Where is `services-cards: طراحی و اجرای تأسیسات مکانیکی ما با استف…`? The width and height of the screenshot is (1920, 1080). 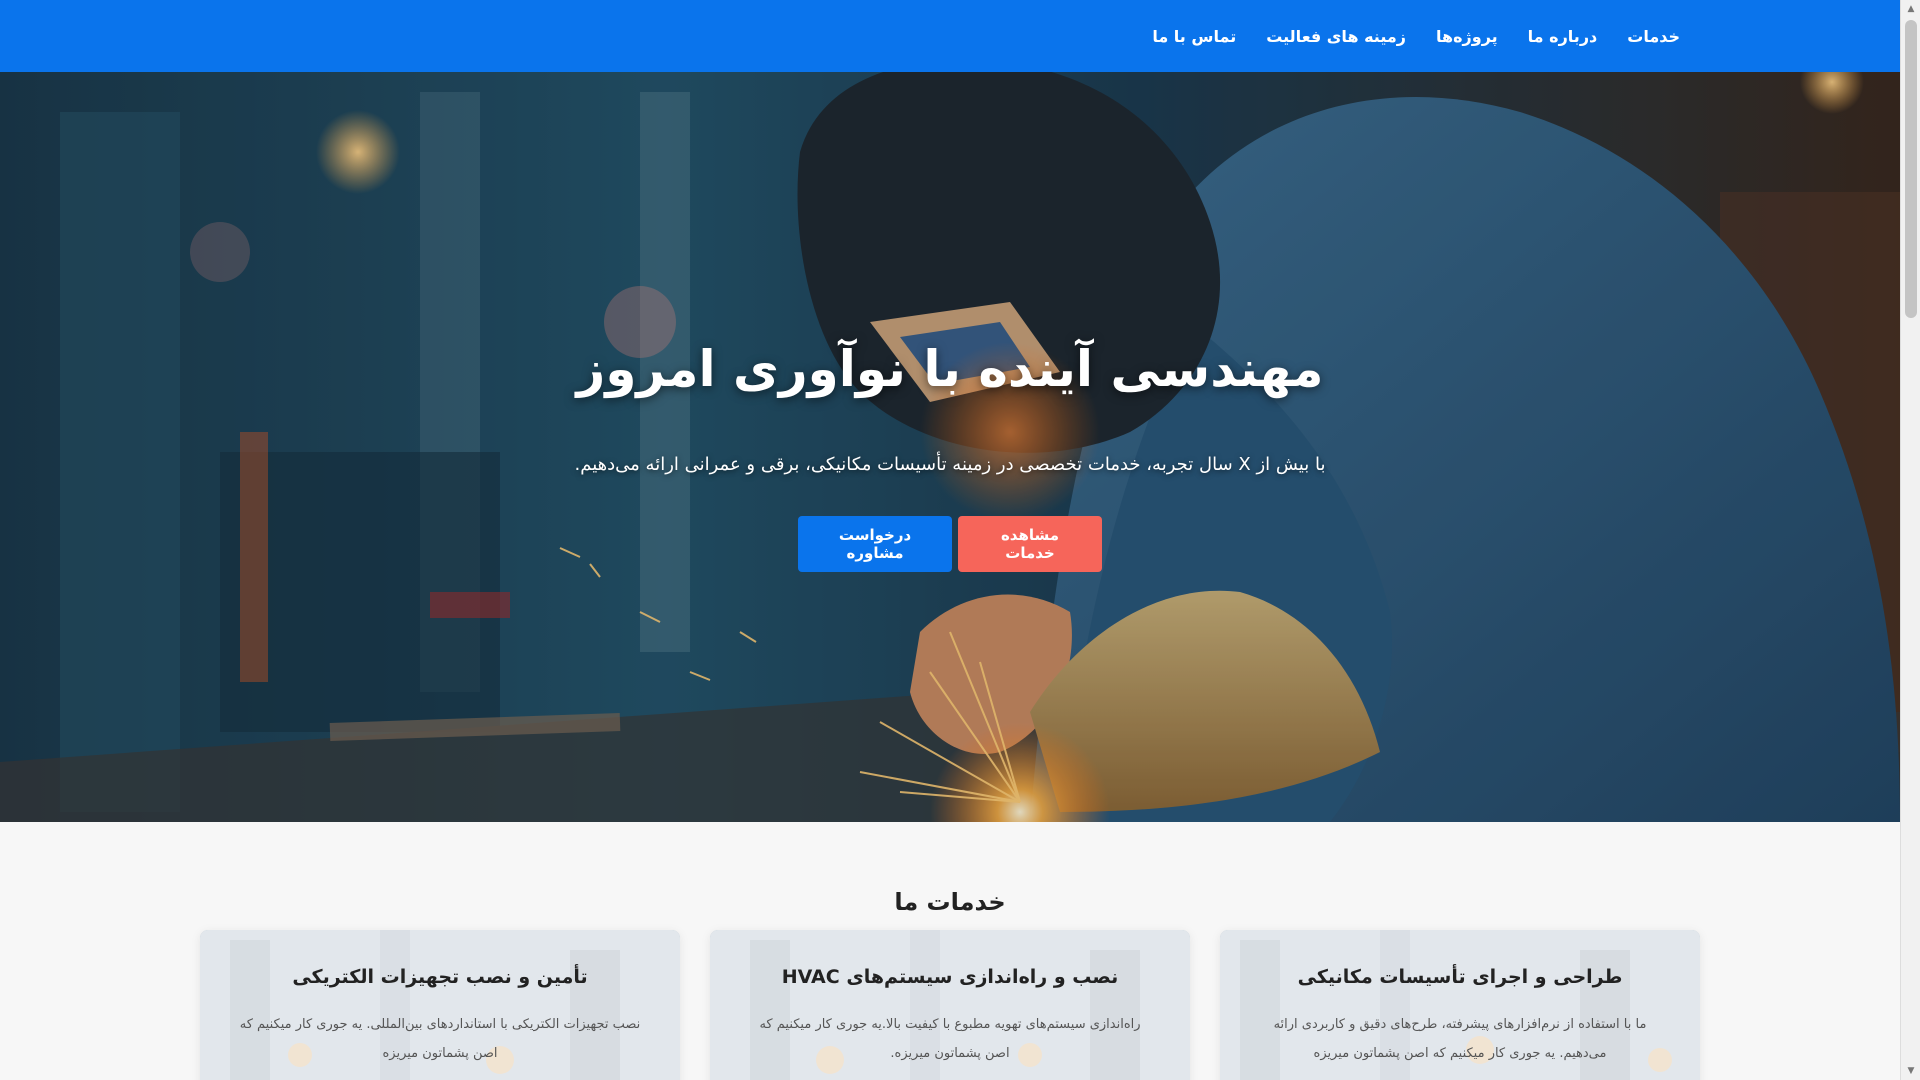 services-cards: طراحی و اجرای تأسیسات مکانیکی ما با استف… is located at coordinates (950, 1005).